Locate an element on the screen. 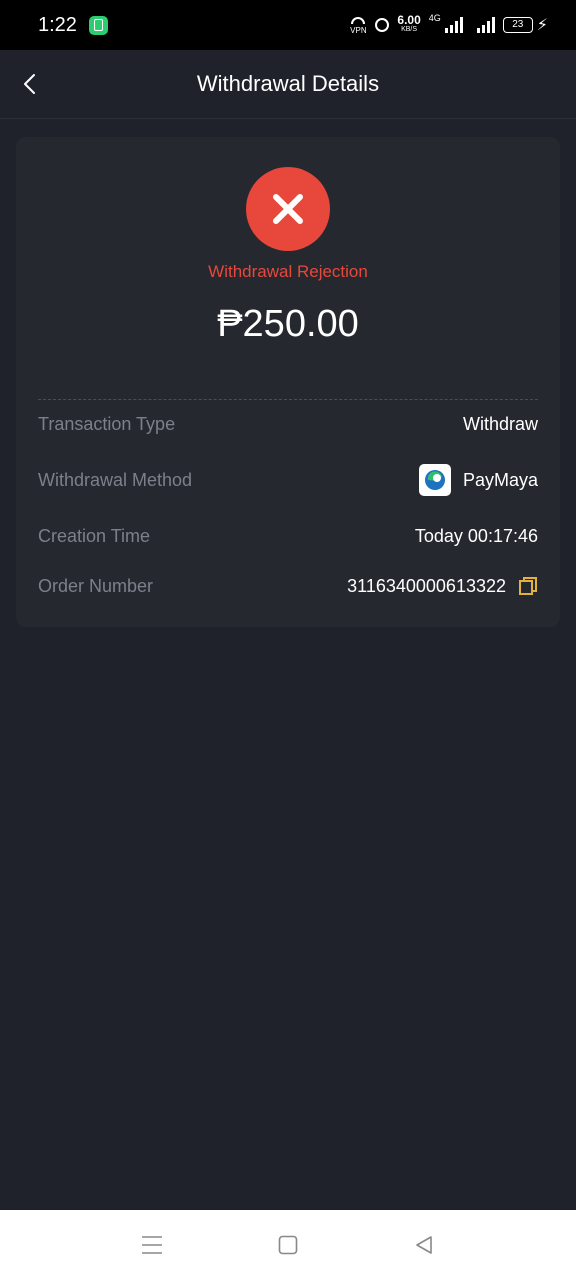 The height and width of the screenshot is (1280, 576). app-notification-icon is located at coordinates (98, 25).